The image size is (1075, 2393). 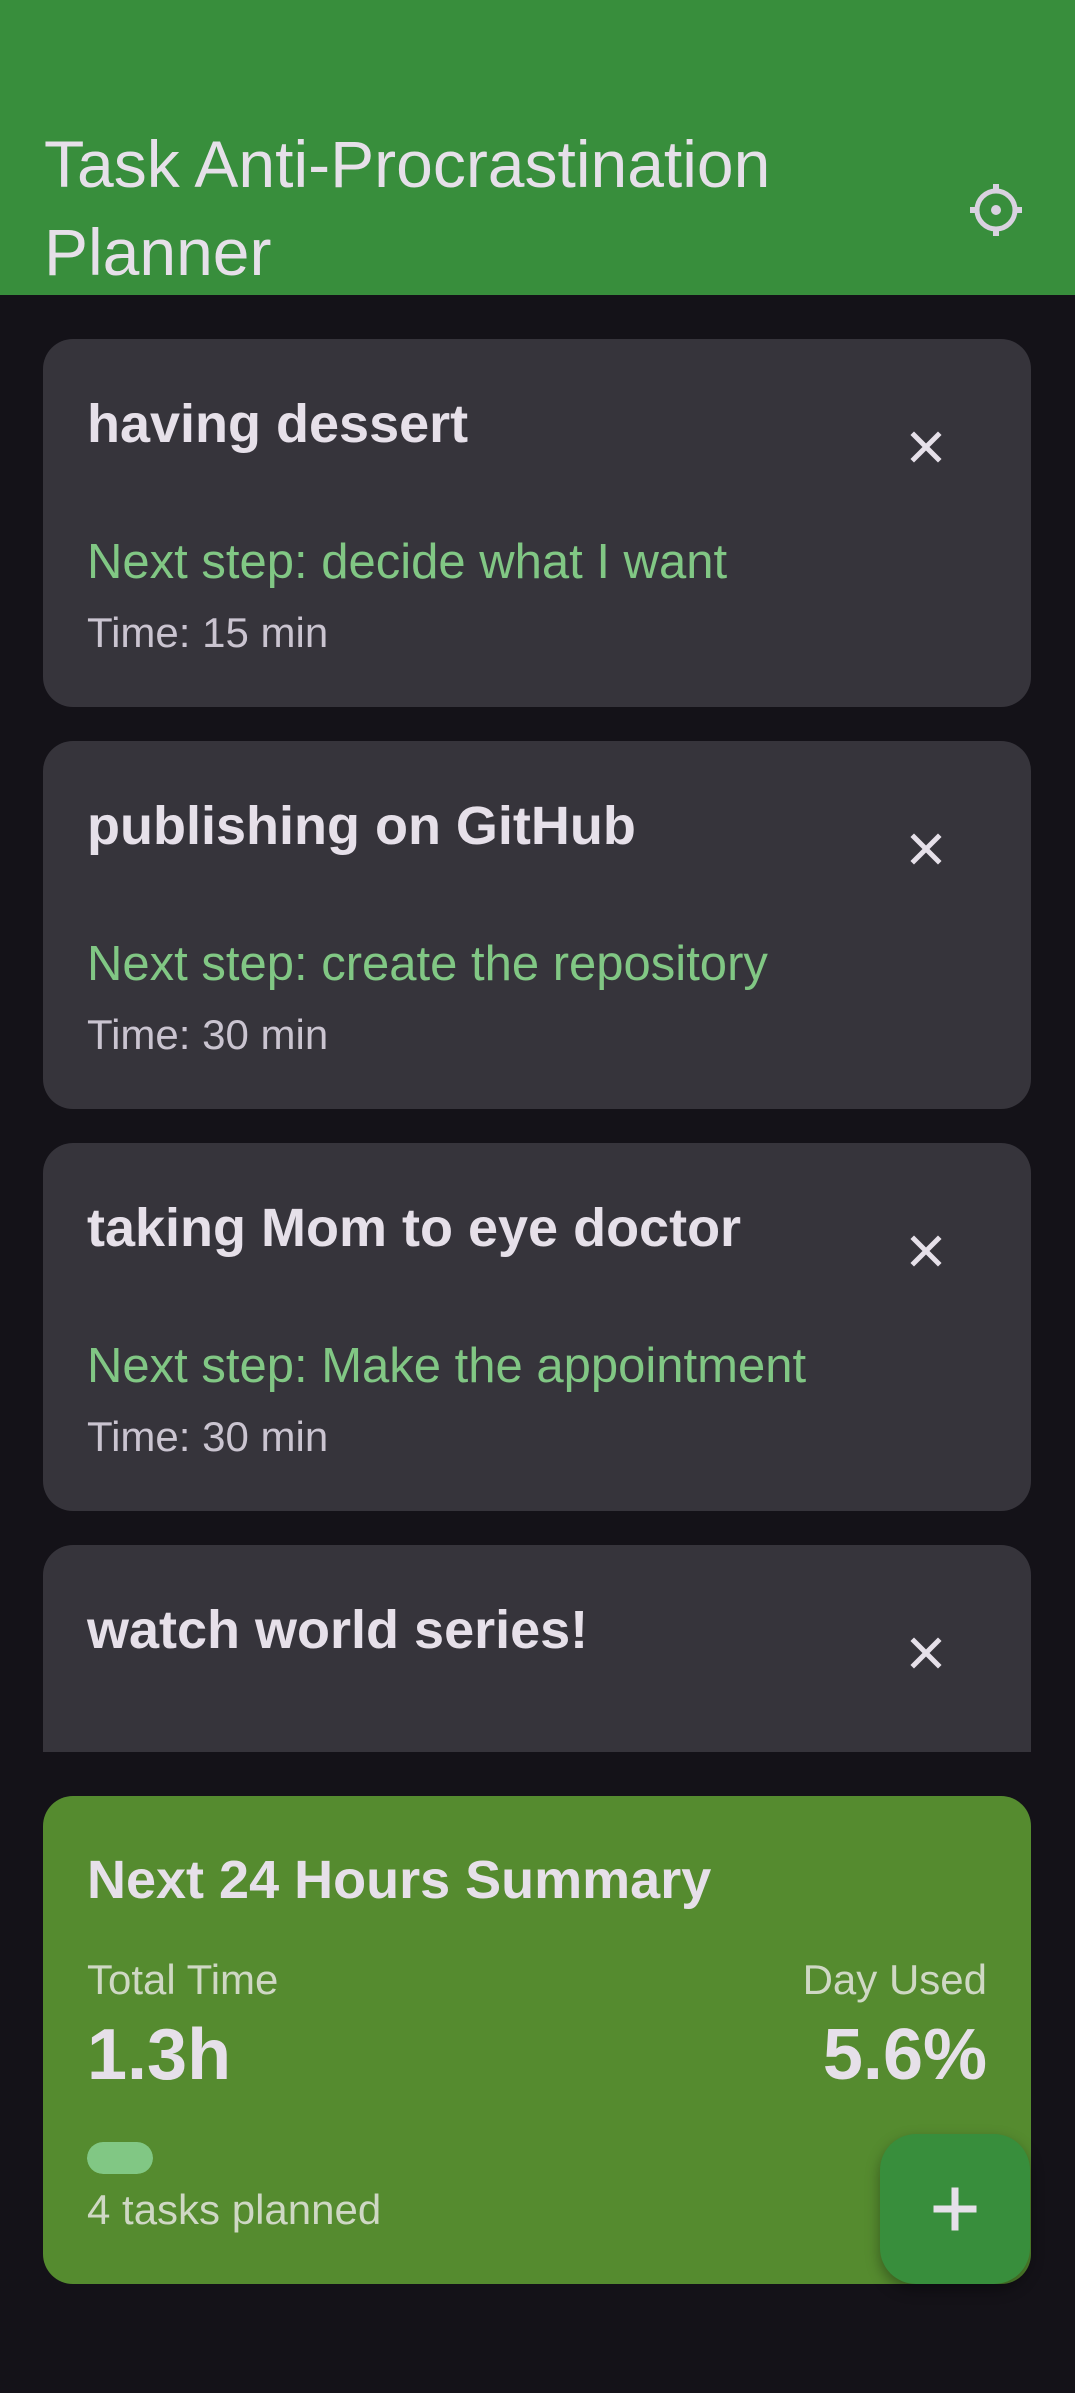 I want to click on task-card: watch world series!, so click(x=537, y=1648).